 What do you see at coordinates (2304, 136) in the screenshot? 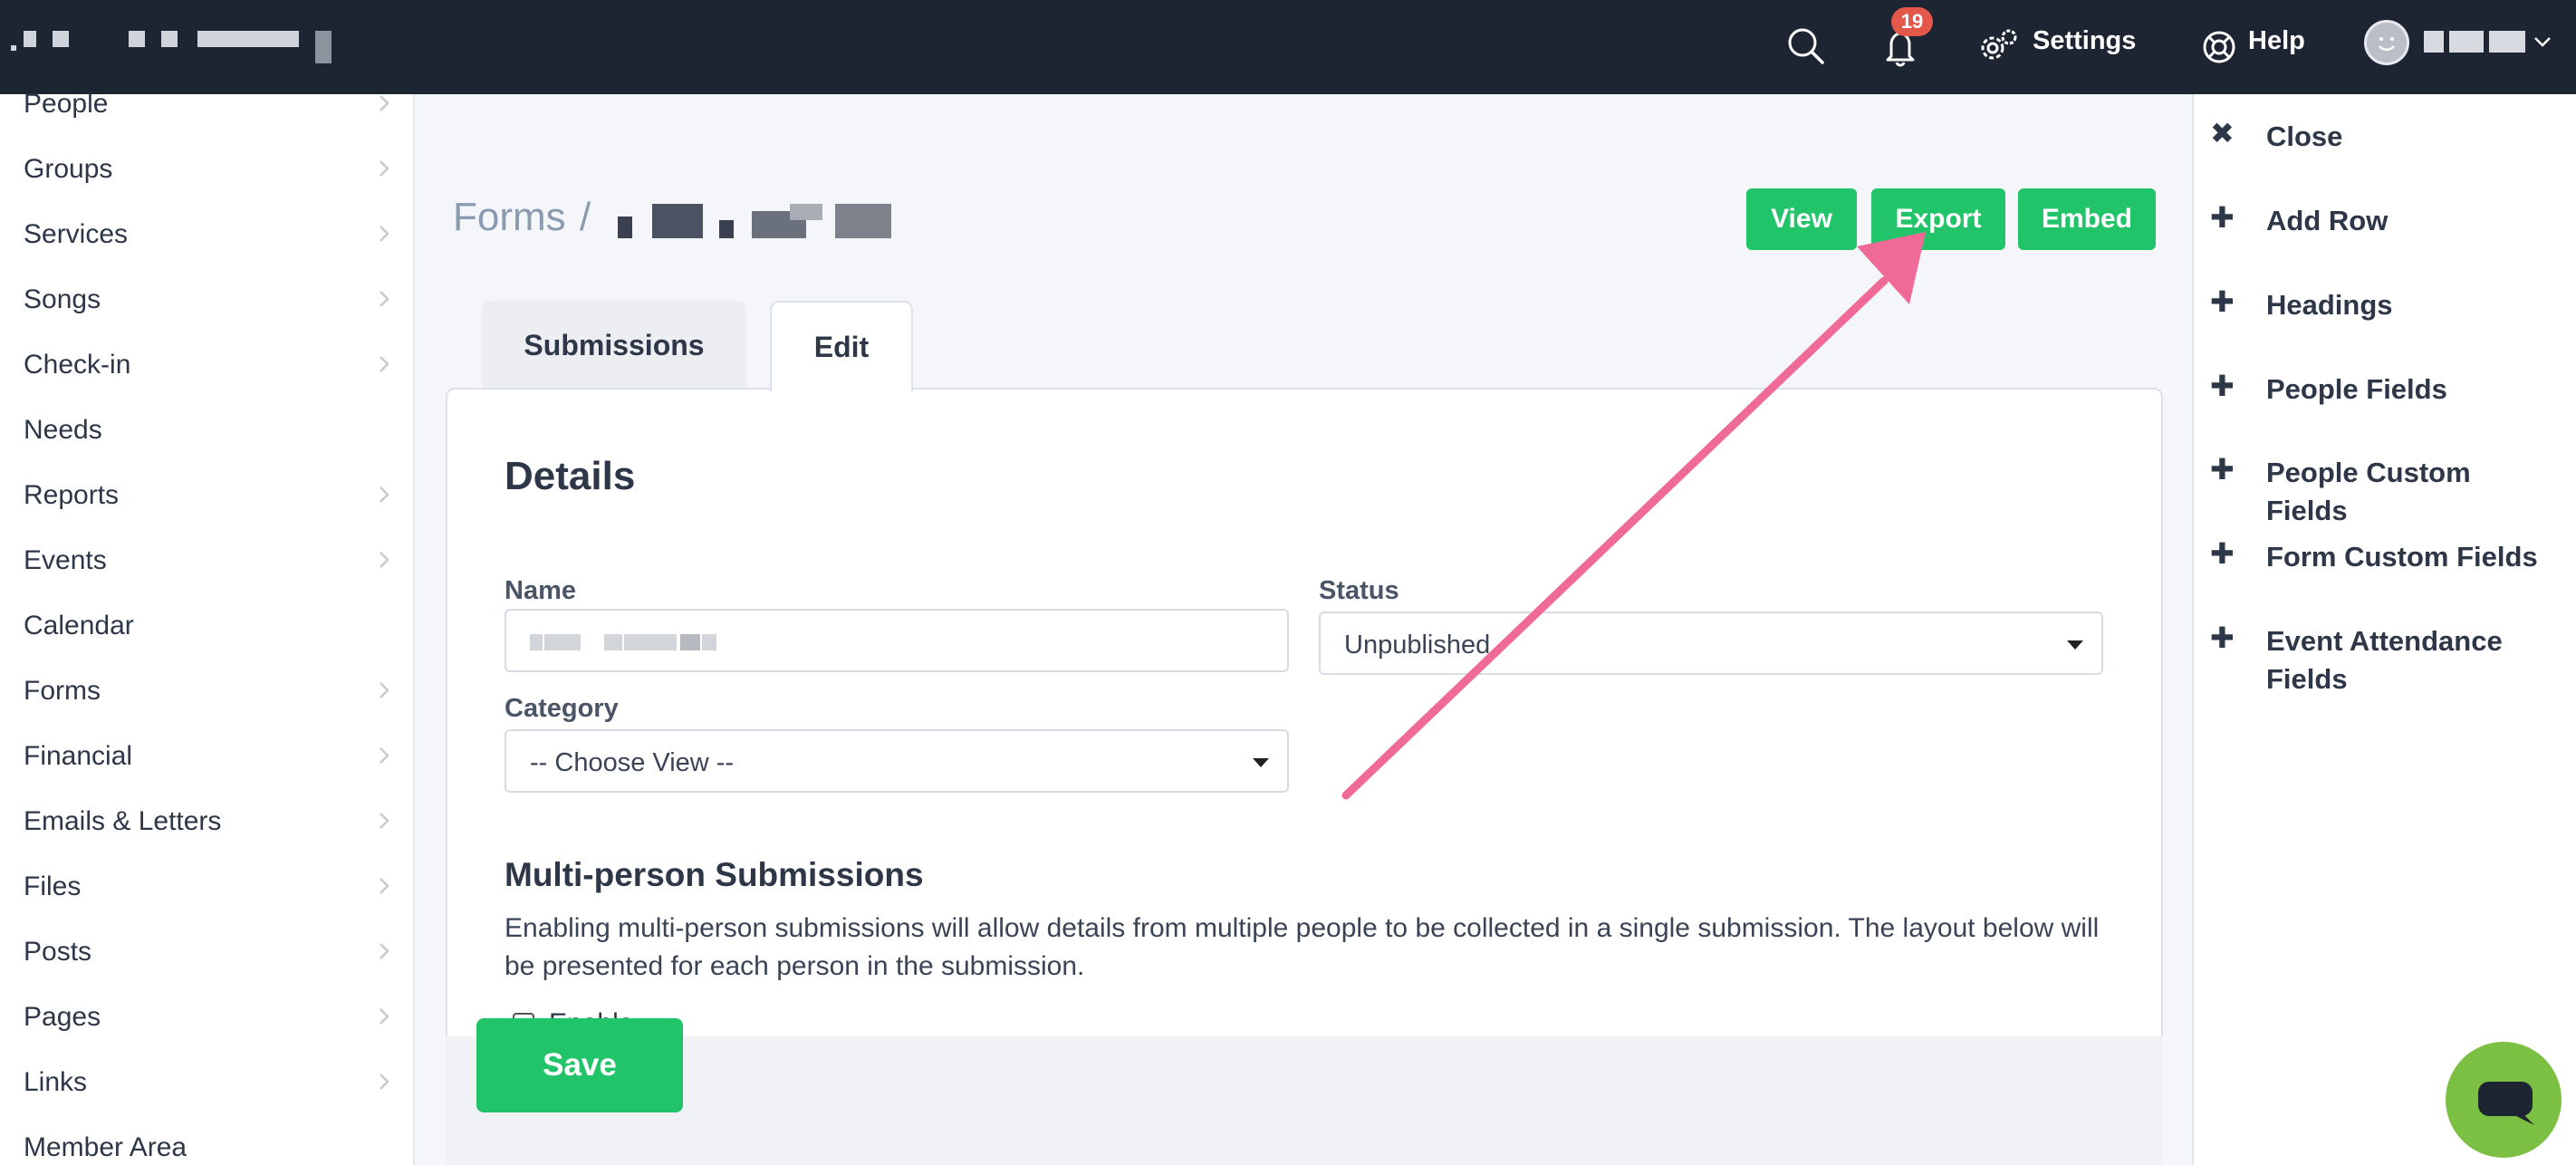
I see `panel-item-label: Close` at bounding box center [2304, 136].